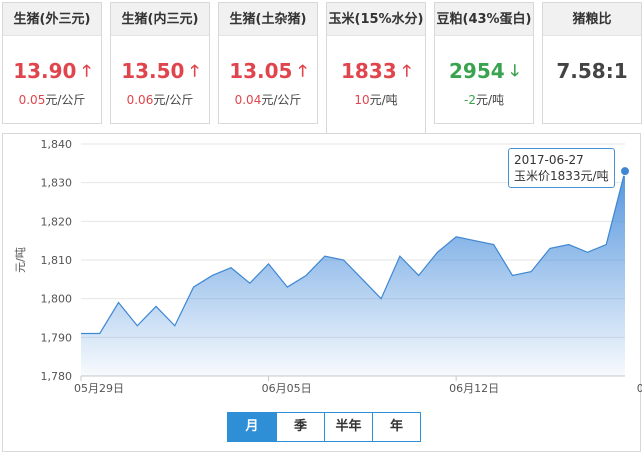  I want to click on card-price: 1833 🡑, so click(376, 73).